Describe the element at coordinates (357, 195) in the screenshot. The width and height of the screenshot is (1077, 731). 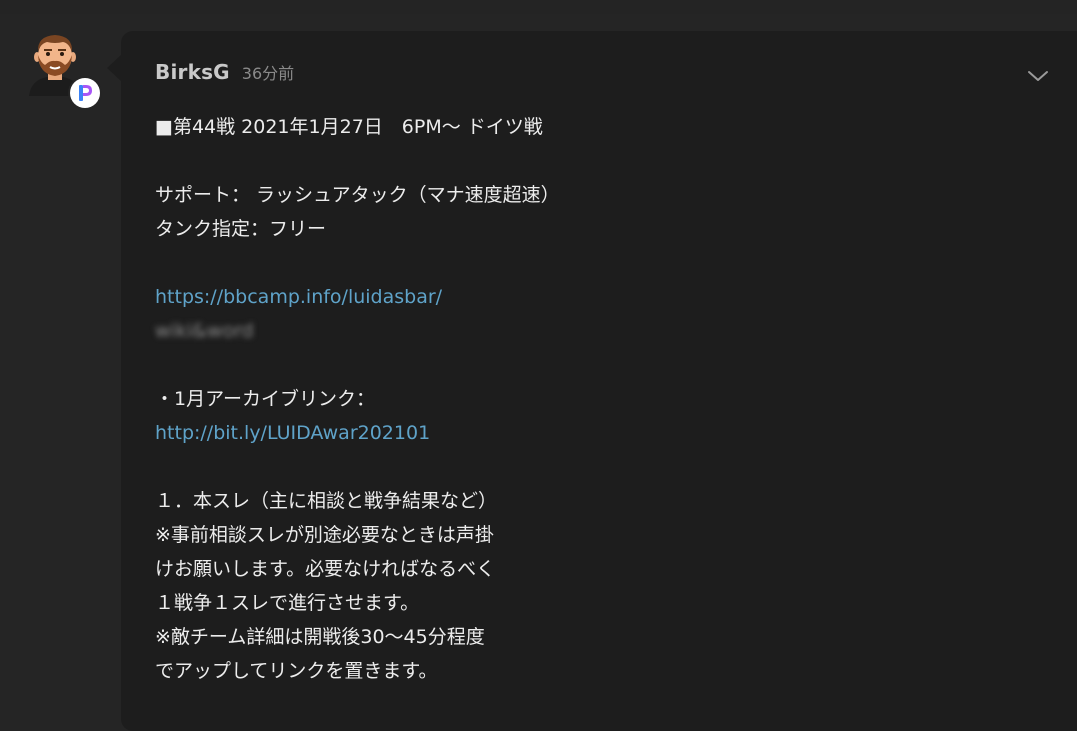
I see `post-line-support: サポート： ラッシュアタック（マナ速度超速）` at that location.